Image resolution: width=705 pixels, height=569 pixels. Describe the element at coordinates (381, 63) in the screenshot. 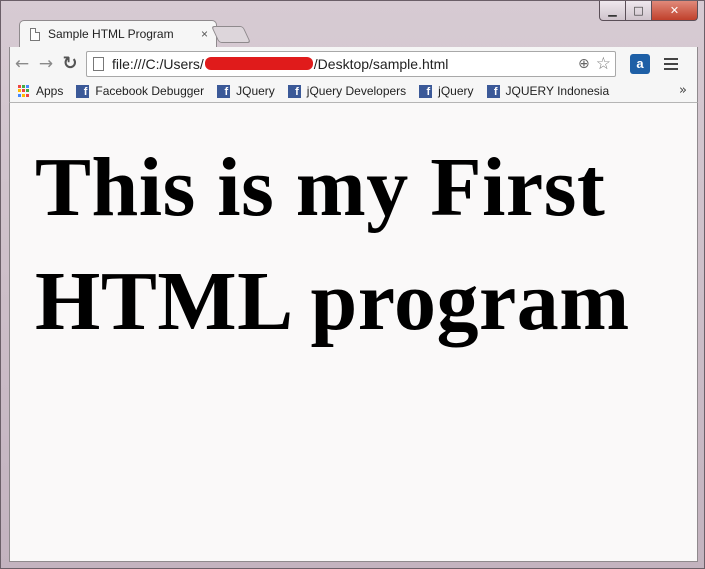

I see `url-suffix: /Desktop/sample.html` at that location.